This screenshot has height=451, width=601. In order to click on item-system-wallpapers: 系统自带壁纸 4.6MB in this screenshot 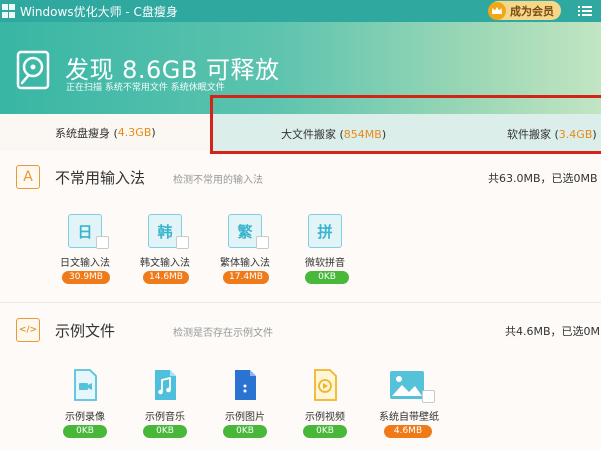, I will do `click(400, 408)`.